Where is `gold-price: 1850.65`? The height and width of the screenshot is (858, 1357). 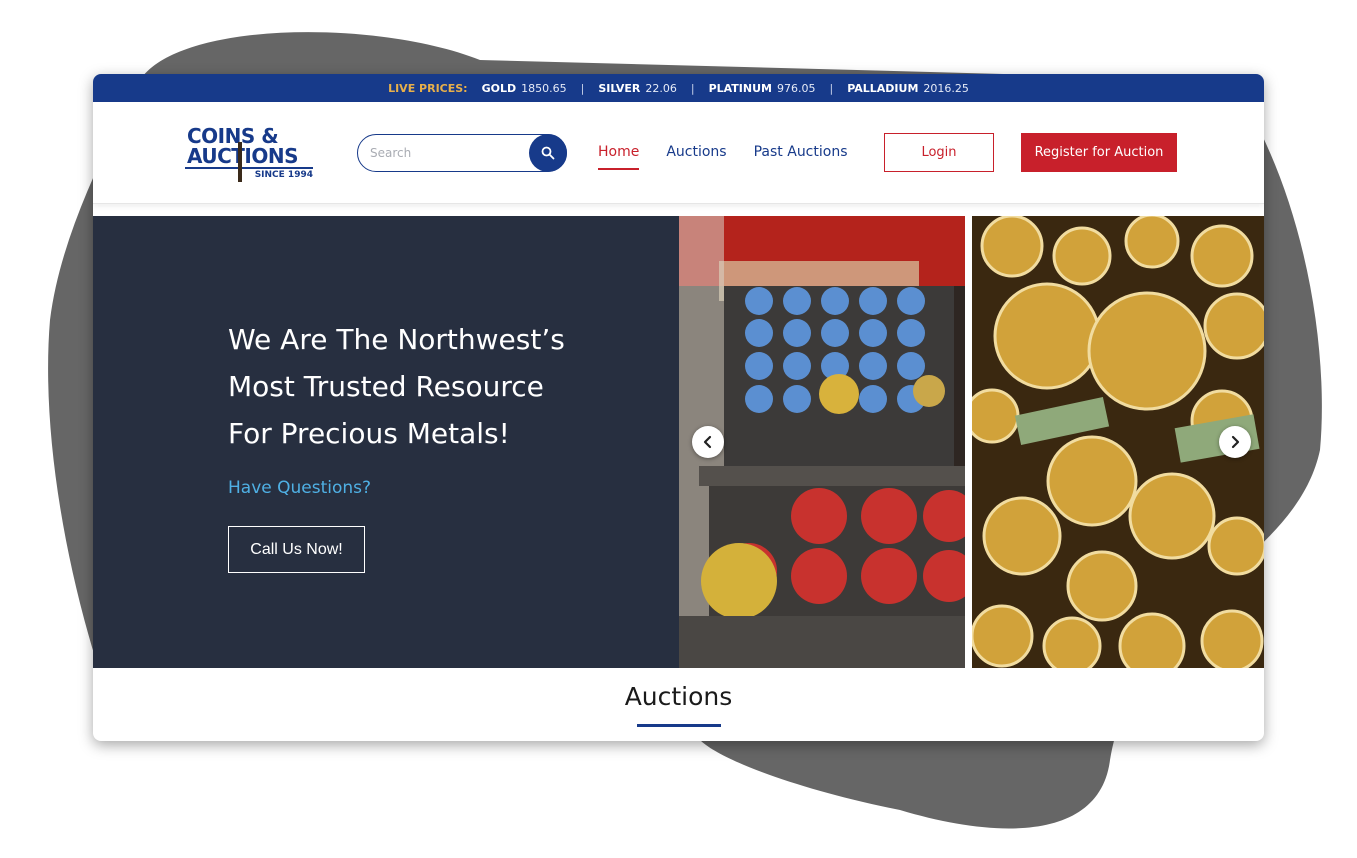 gold-price: 1850.65 is located at coordinates (544, 88).